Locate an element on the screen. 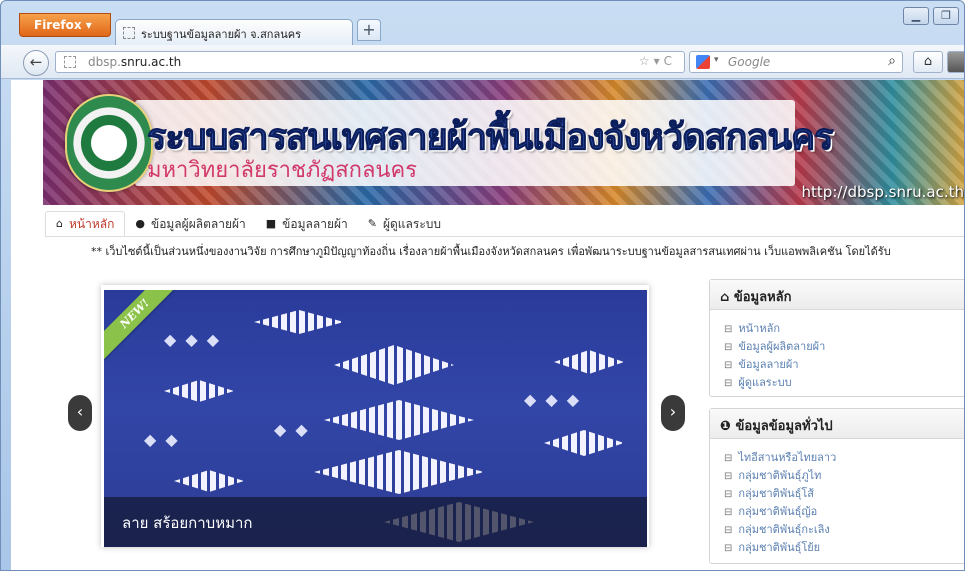 This screenshot has height=571, width=965. menu-item-admin: ✎ ผู้ดูแลระบบ is located at coordinates (404, 224).